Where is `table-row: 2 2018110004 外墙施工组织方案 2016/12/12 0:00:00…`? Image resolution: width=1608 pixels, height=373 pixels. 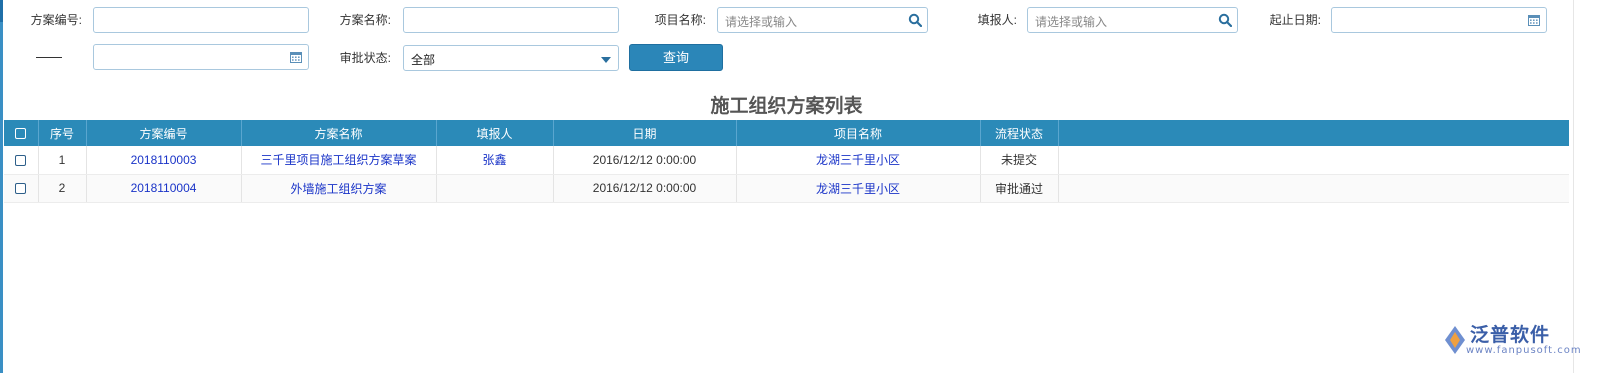
table-row: 2 2018110004 外墙施工组织方案 2016/12/12 0:00:00… is located at coordinates (786, 188).